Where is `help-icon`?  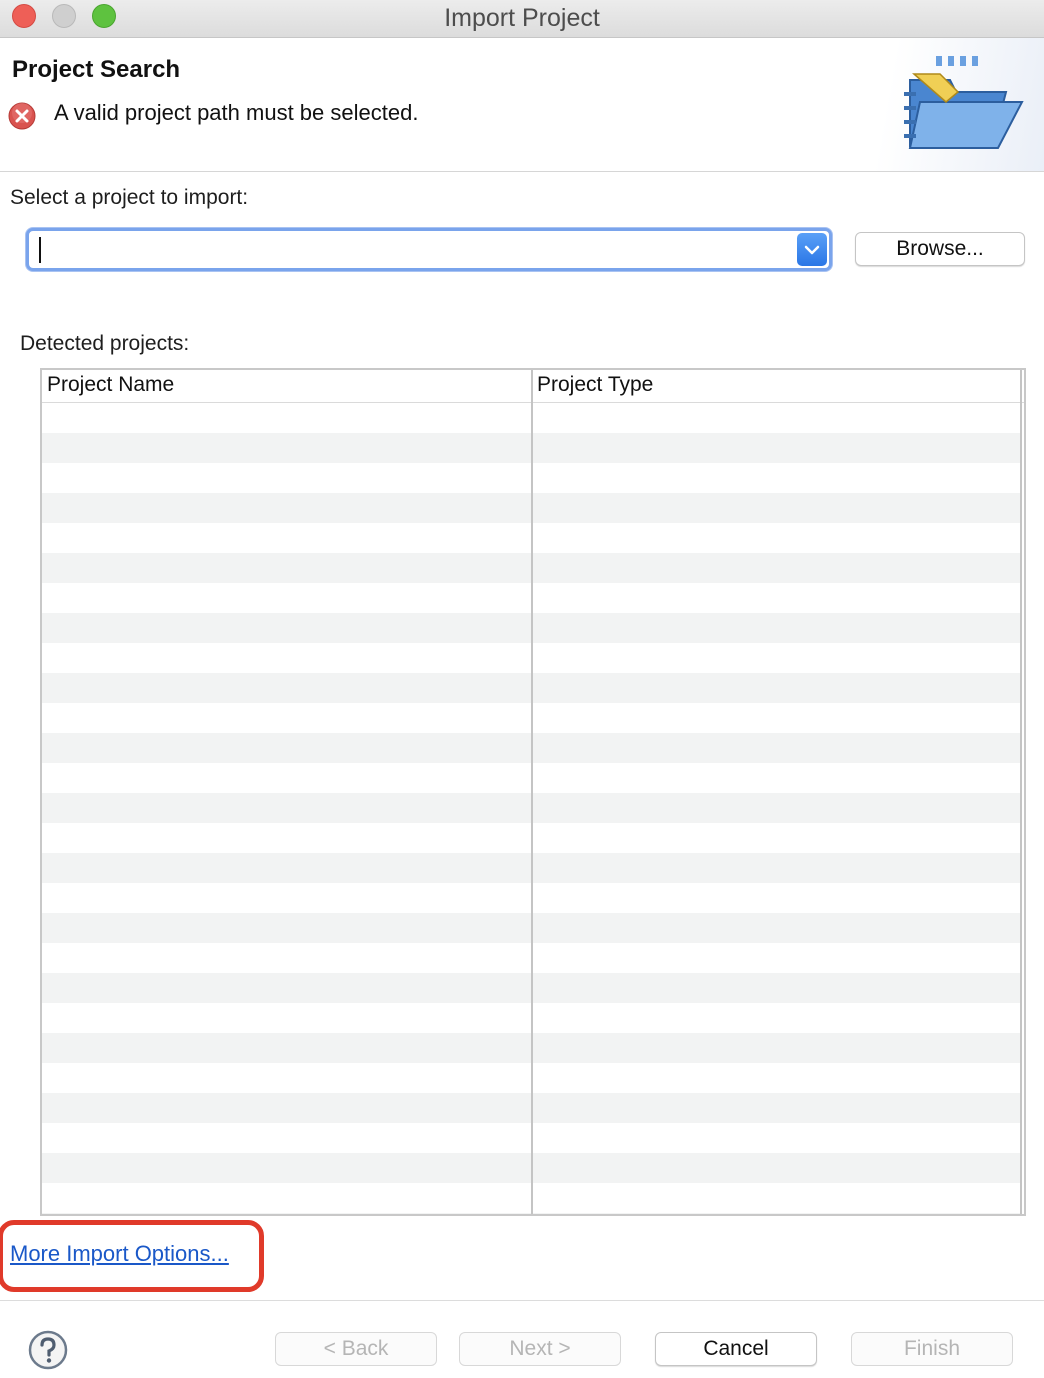 help-icon is located at coordinates (48, 1350).